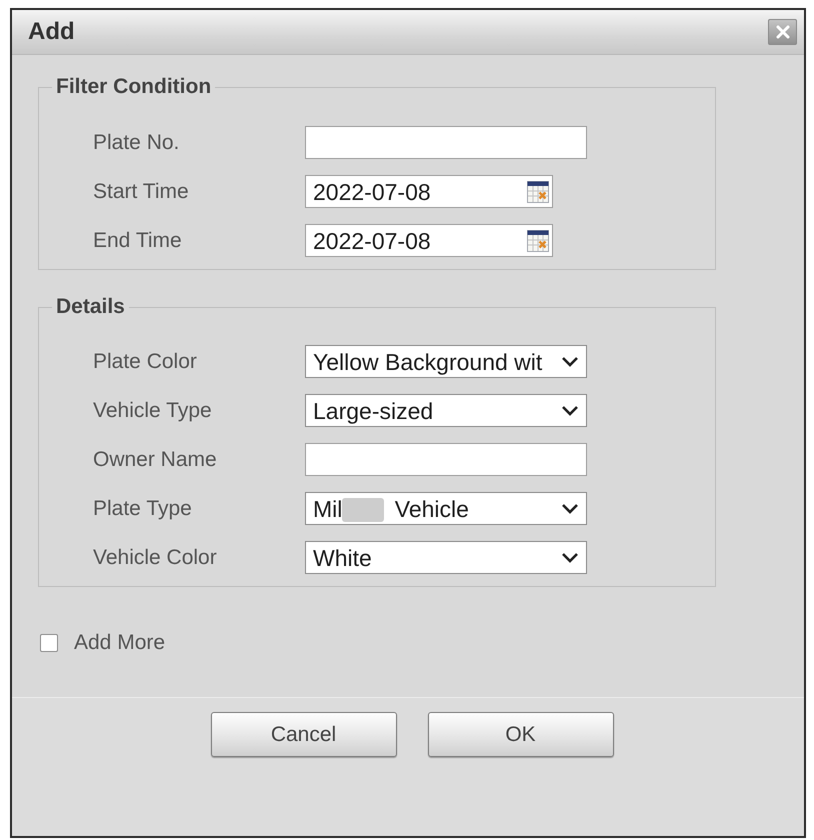 This screenshot has height=840, width=814. What do you see at coordinates (120, 643) in the screenshot?
I see `checkbox-label: Add More` at bounding box center [120, 643].